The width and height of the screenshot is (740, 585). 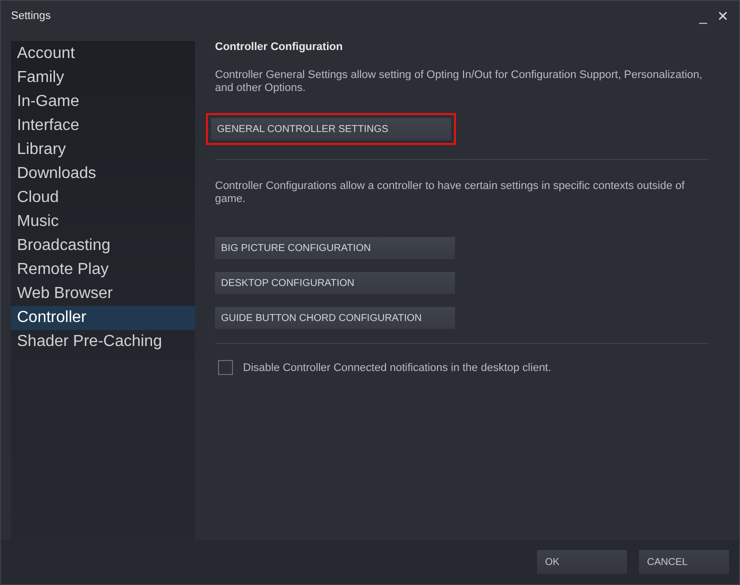 I want to click on sidebar-item: Cloud, so click(x=103, y=198).